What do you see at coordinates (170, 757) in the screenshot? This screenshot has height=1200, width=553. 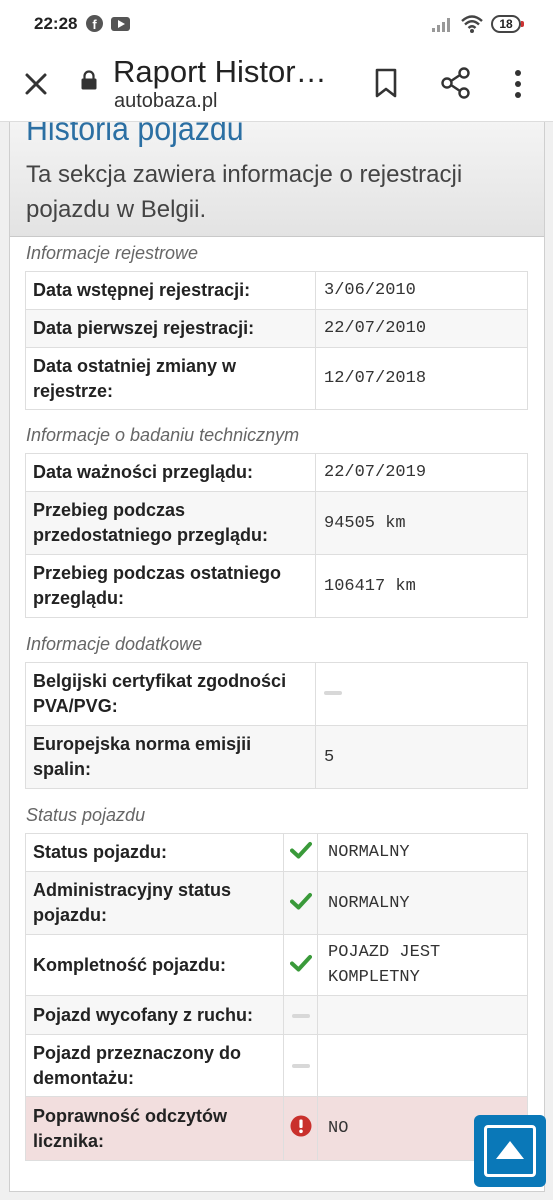 I see `row-key: Europejska norma emisjii spalin:` at bounding box center [170, 757].